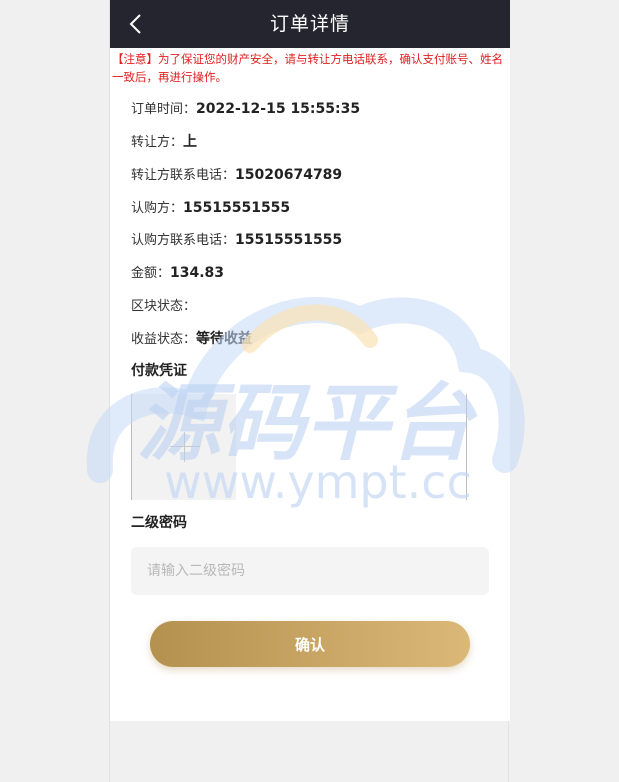 The image size is (619, 782). What do you see at coordinates (190, 142) in the screenshot?
I see `transferor-value: 上` at bounding box center [190, 142].